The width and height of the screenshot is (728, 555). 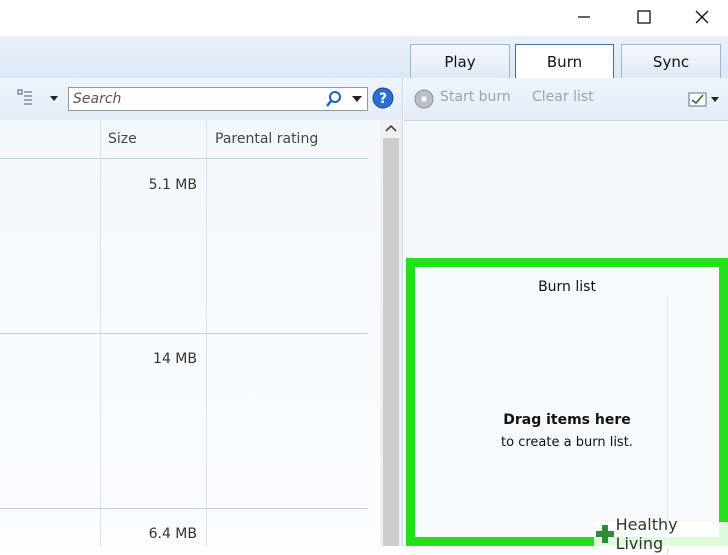 I want to click on scrollbar-thumb, so click(x=391, y=342).